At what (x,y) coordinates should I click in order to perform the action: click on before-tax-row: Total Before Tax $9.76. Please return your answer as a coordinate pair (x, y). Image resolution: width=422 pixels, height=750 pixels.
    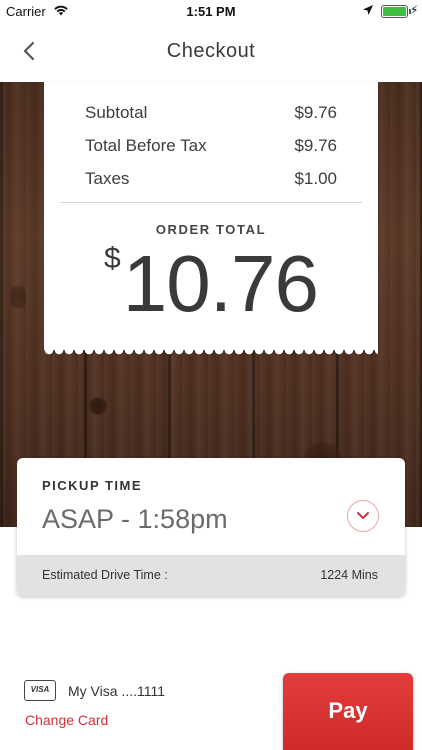
    Looking at the image, I should click on (211, 146).